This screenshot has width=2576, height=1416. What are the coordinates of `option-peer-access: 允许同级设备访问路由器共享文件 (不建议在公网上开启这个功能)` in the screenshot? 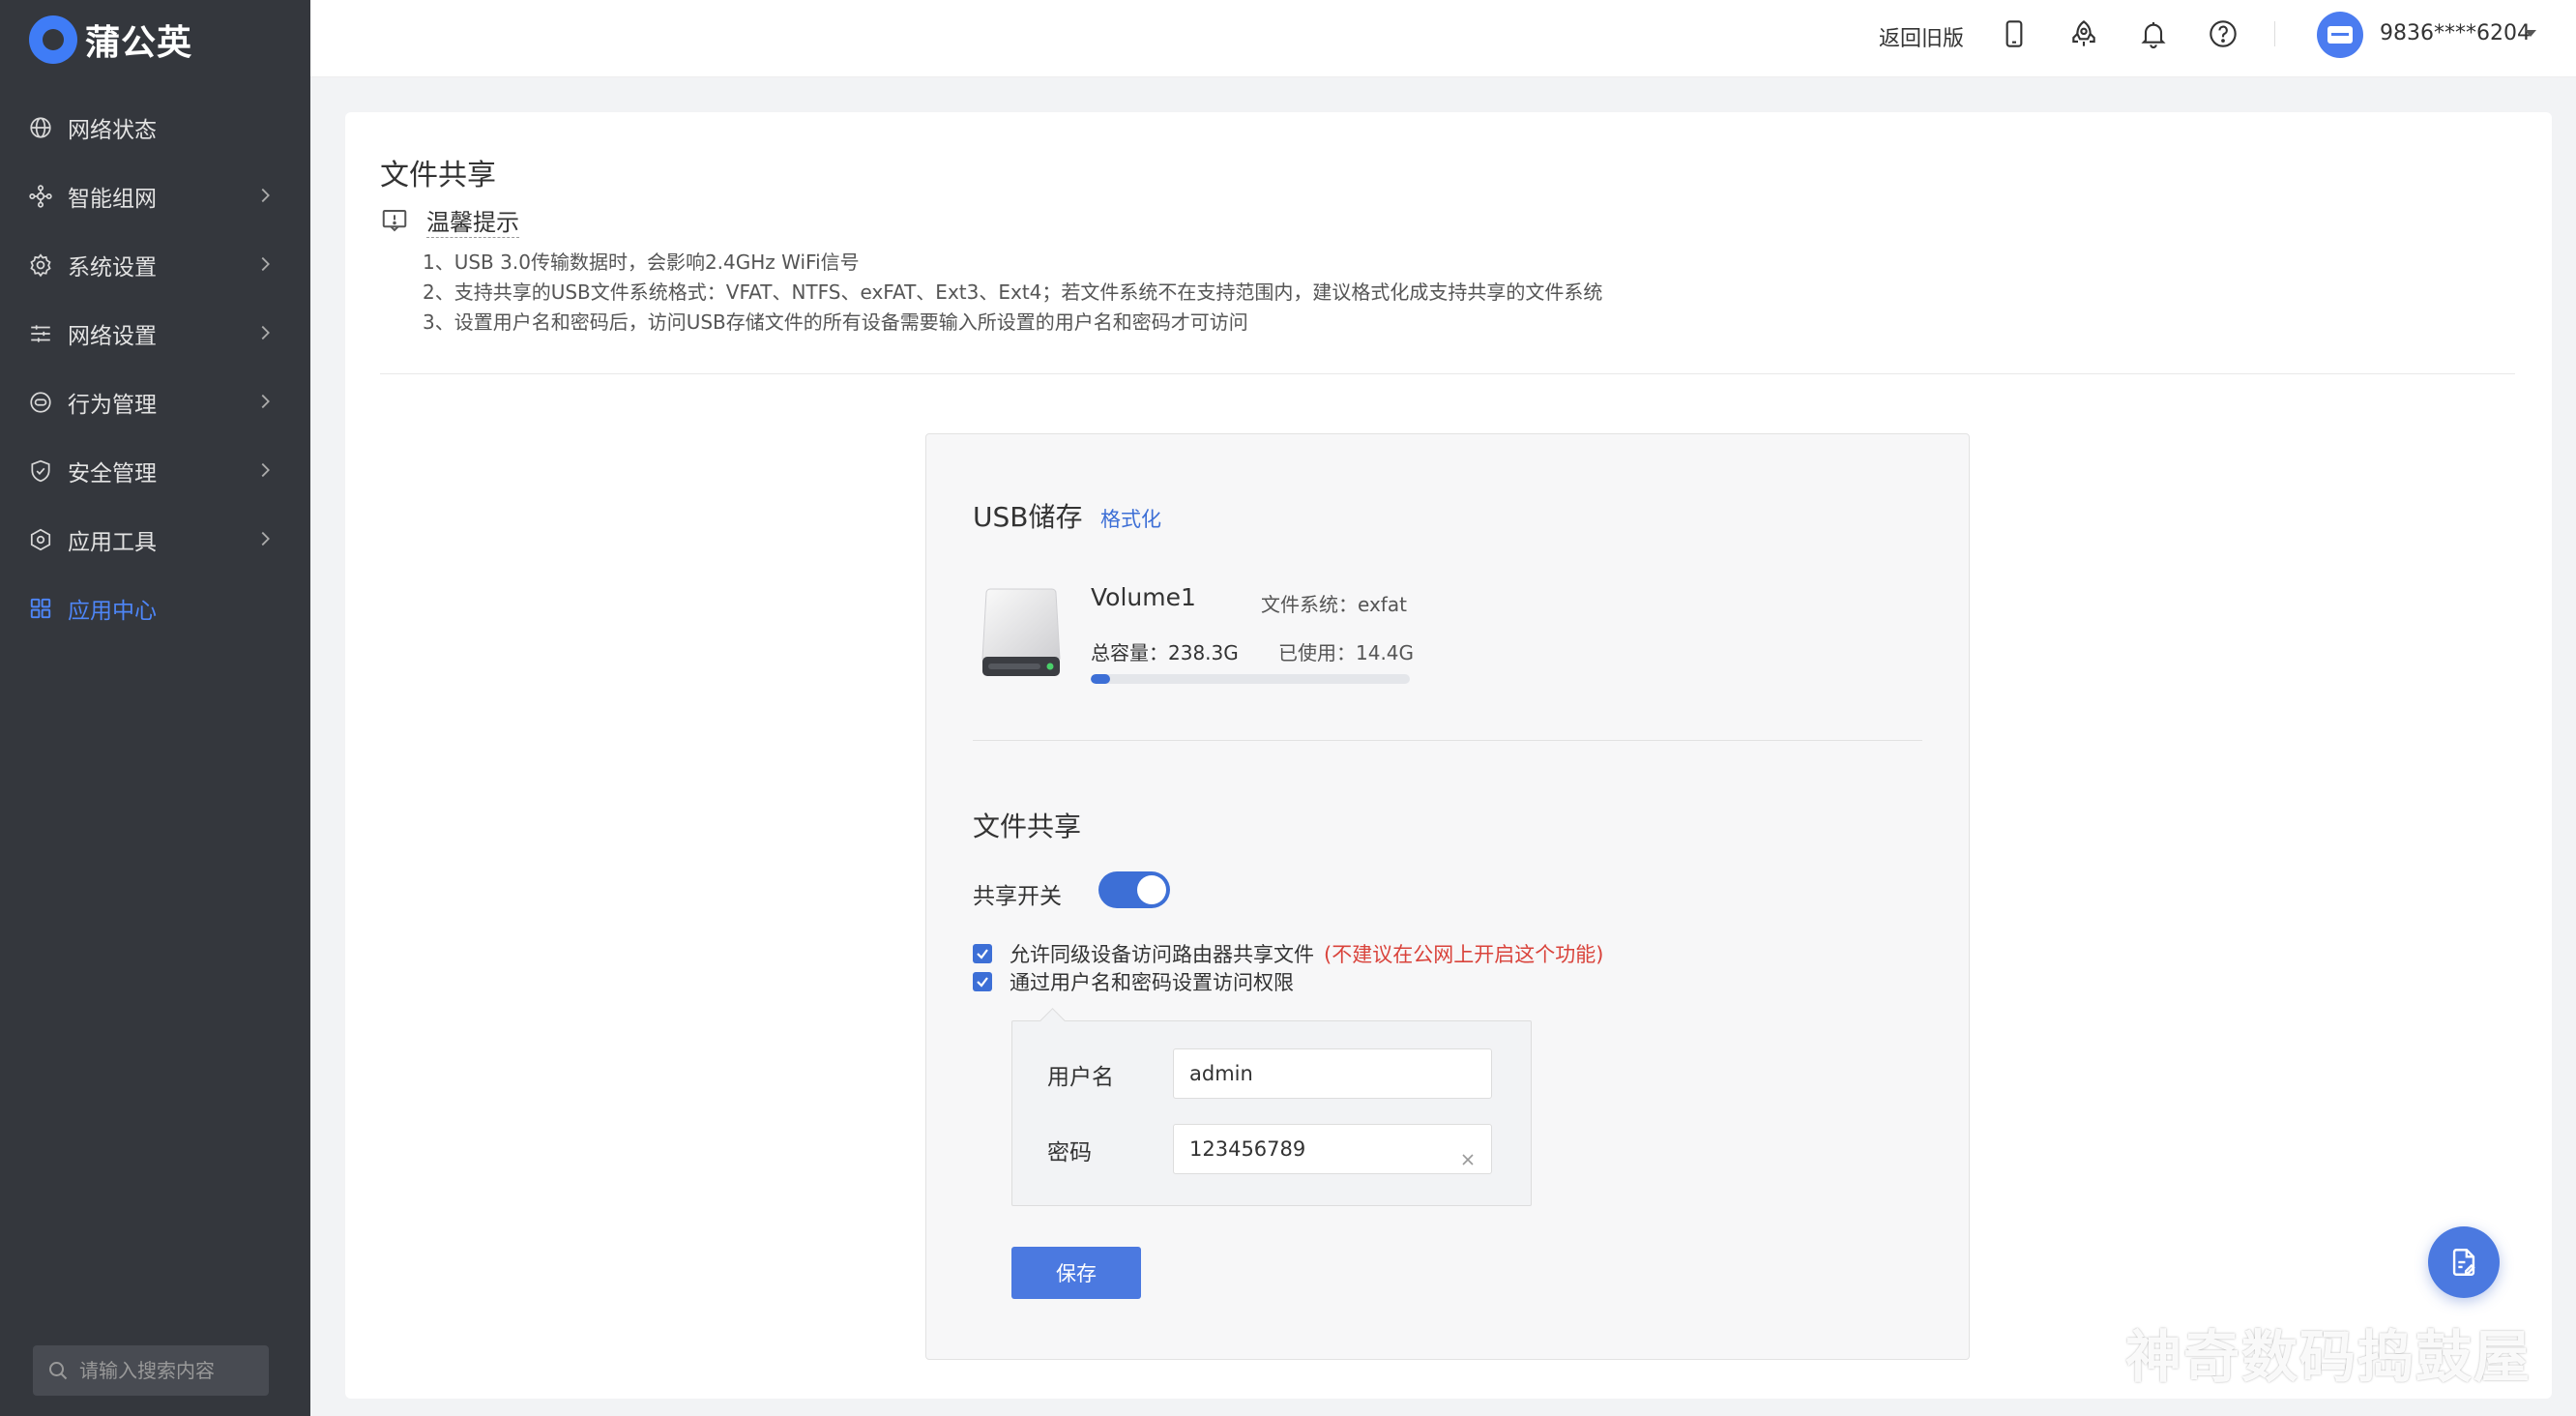 It's located at (1288, 953).